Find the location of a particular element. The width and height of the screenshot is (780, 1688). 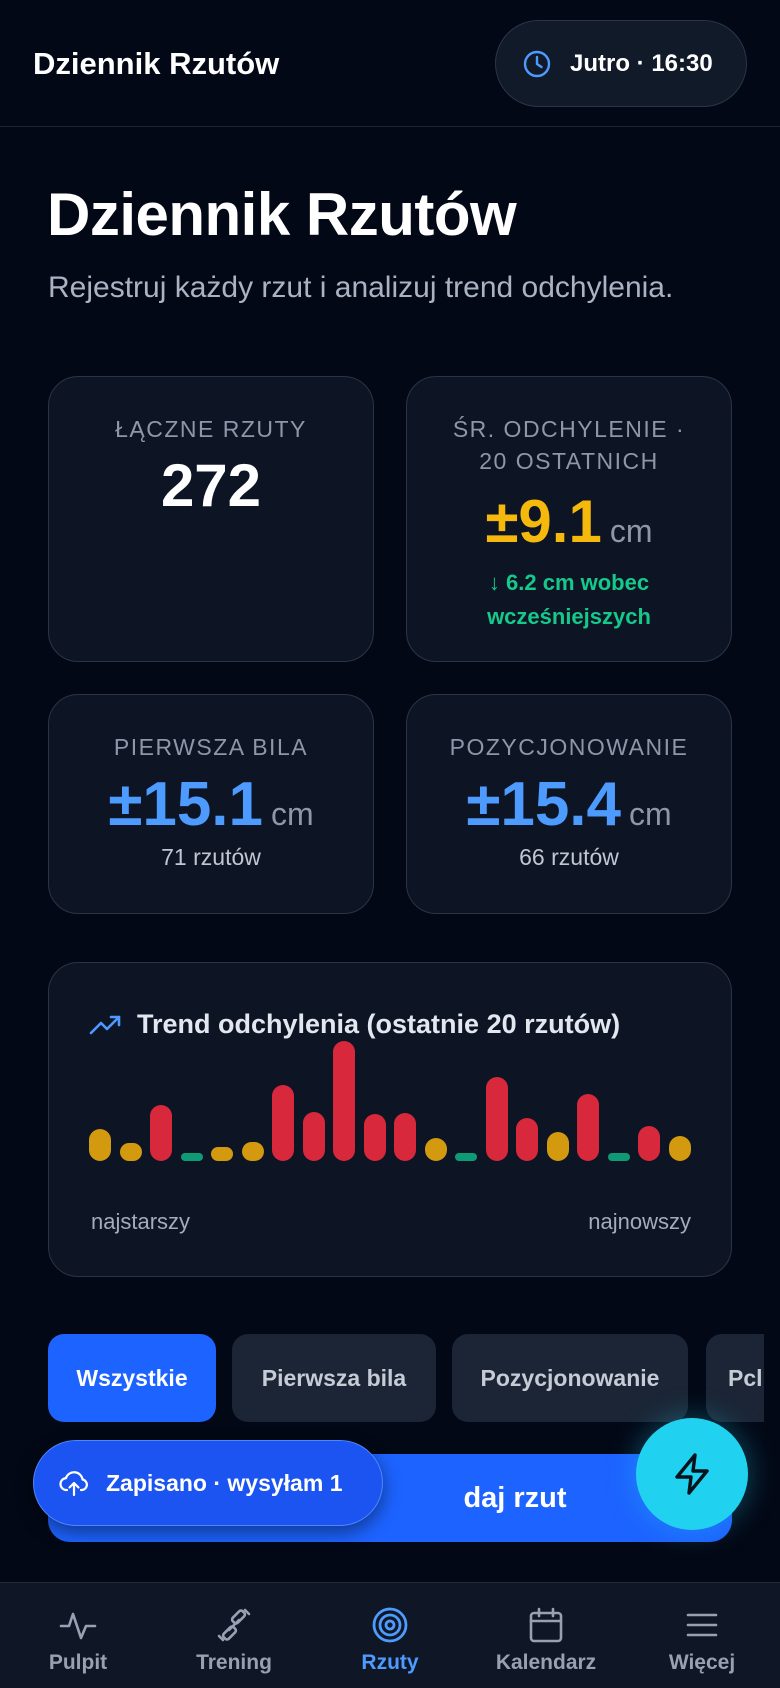

stat-label-line: ŚR. ODCHYLENIE · is located at coordinates (569, 429).